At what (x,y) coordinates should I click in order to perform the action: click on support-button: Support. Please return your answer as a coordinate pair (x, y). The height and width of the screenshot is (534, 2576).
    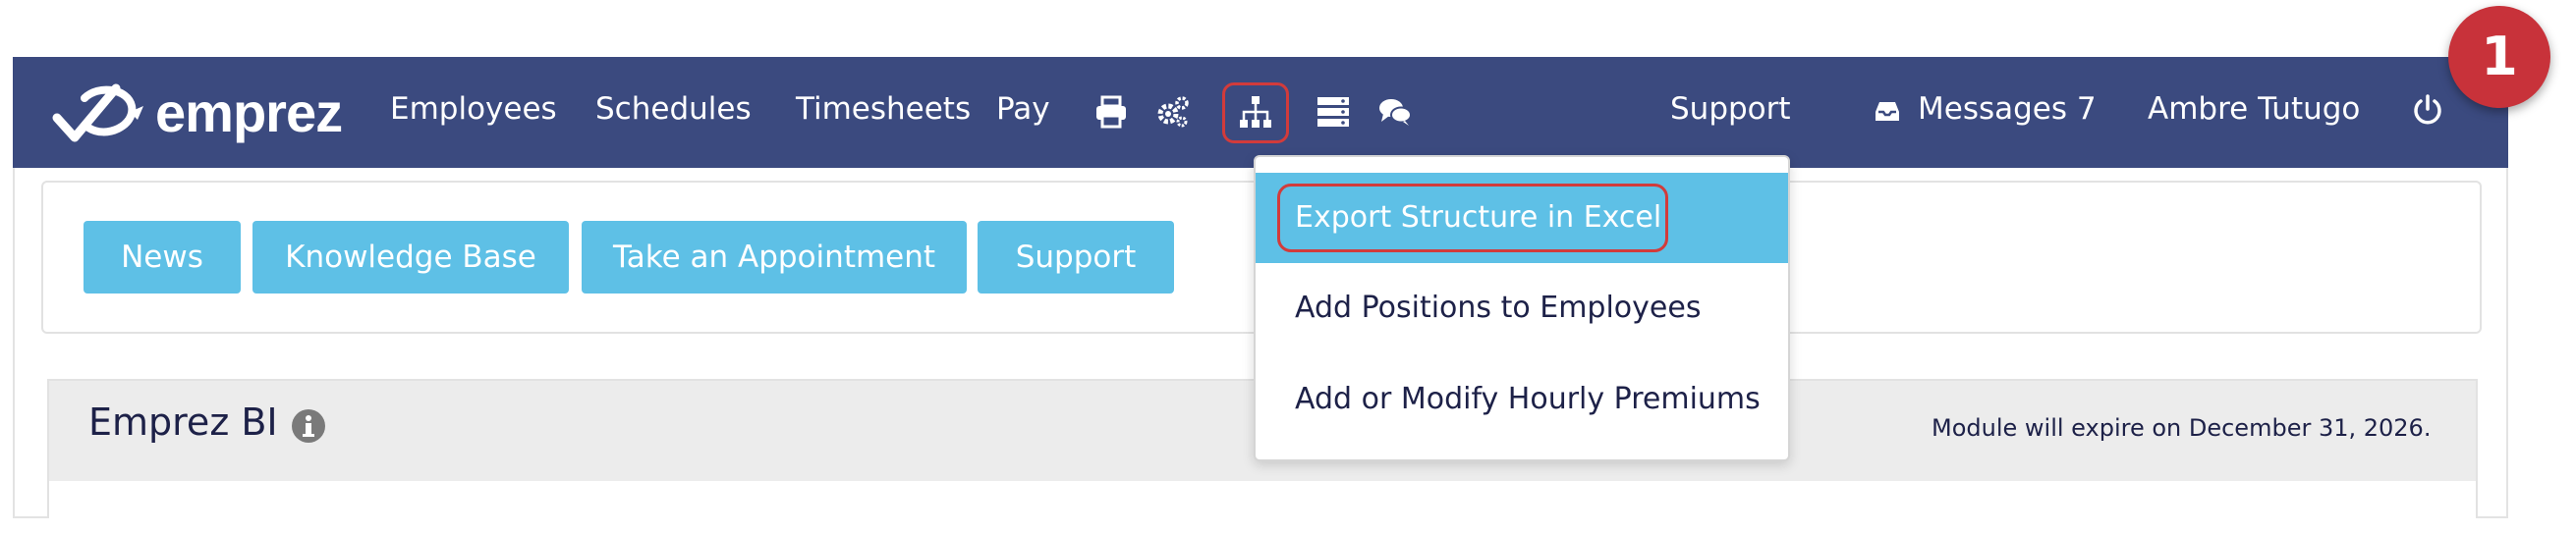
    Looking at the image, I should click on (1076, 257).